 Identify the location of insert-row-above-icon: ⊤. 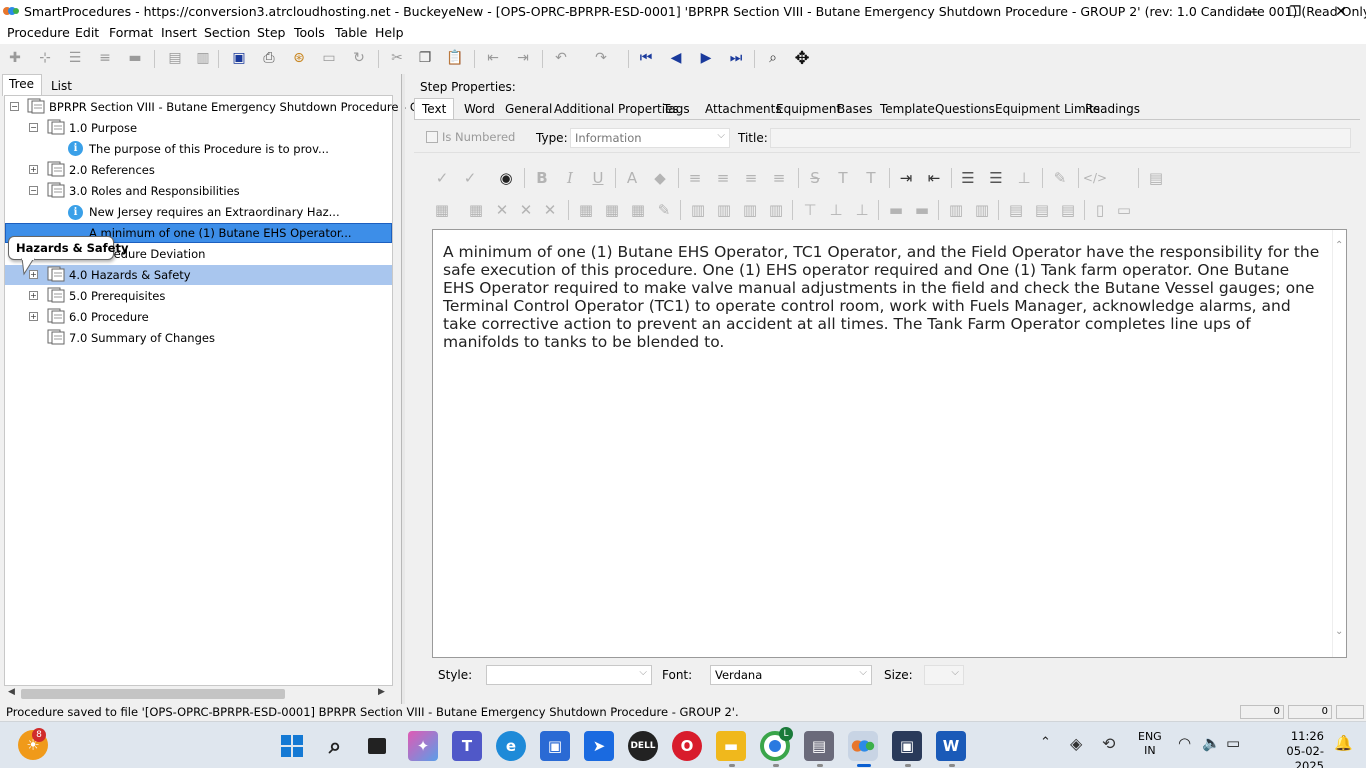
(810, 210).